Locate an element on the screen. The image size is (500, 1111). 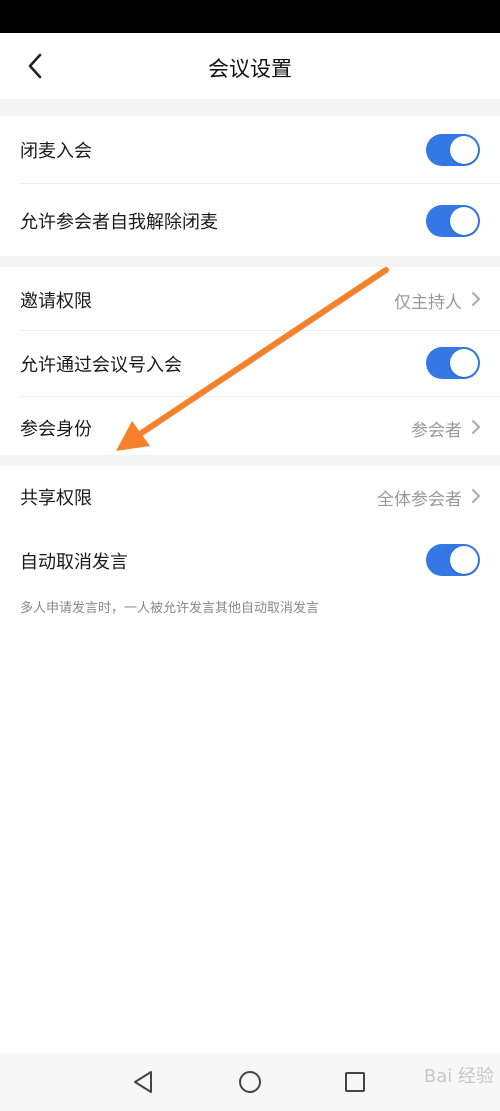
setting-row-mute-on-join: 闭麦入会 is located at coordinates (250, 150).